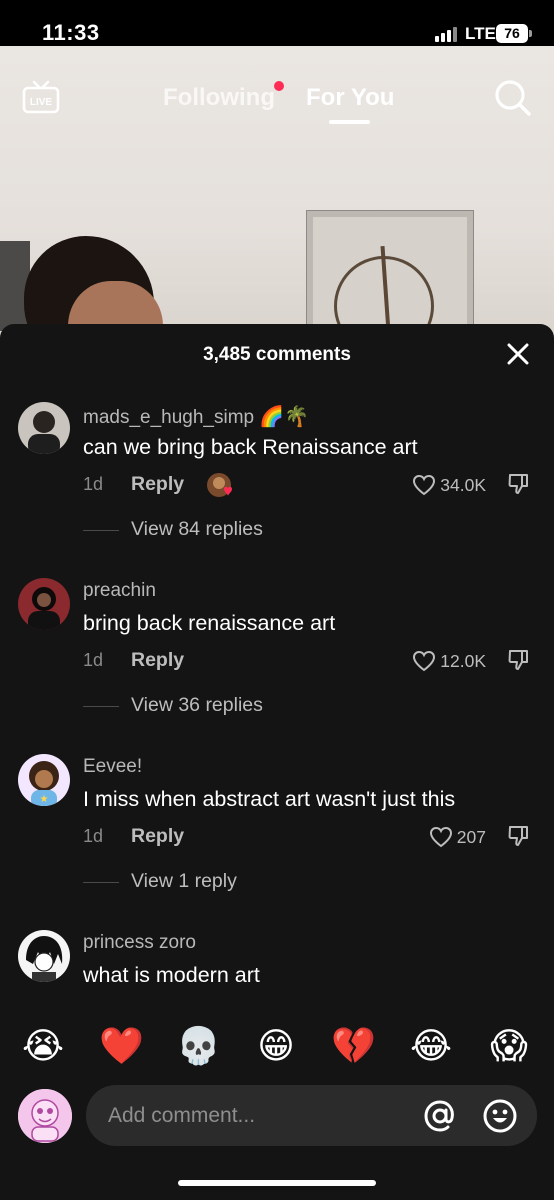  I want to click on quick-emoji-bar: 😭 ❤️ 💀 😁 💔 😂 😱, so click(277, 1048).